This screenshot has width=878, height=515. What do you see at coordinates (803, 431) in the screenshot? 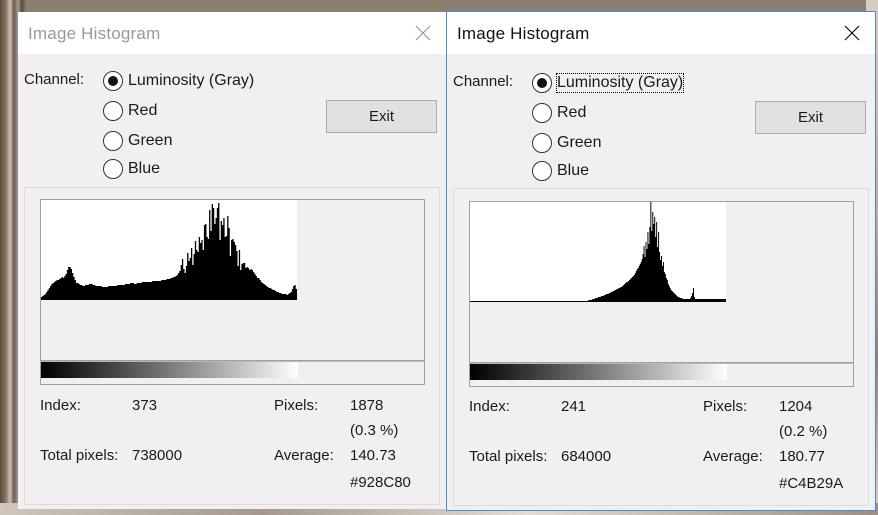
I see `pixels-percent: (0.2 %)` at bounding box center [803, 431].